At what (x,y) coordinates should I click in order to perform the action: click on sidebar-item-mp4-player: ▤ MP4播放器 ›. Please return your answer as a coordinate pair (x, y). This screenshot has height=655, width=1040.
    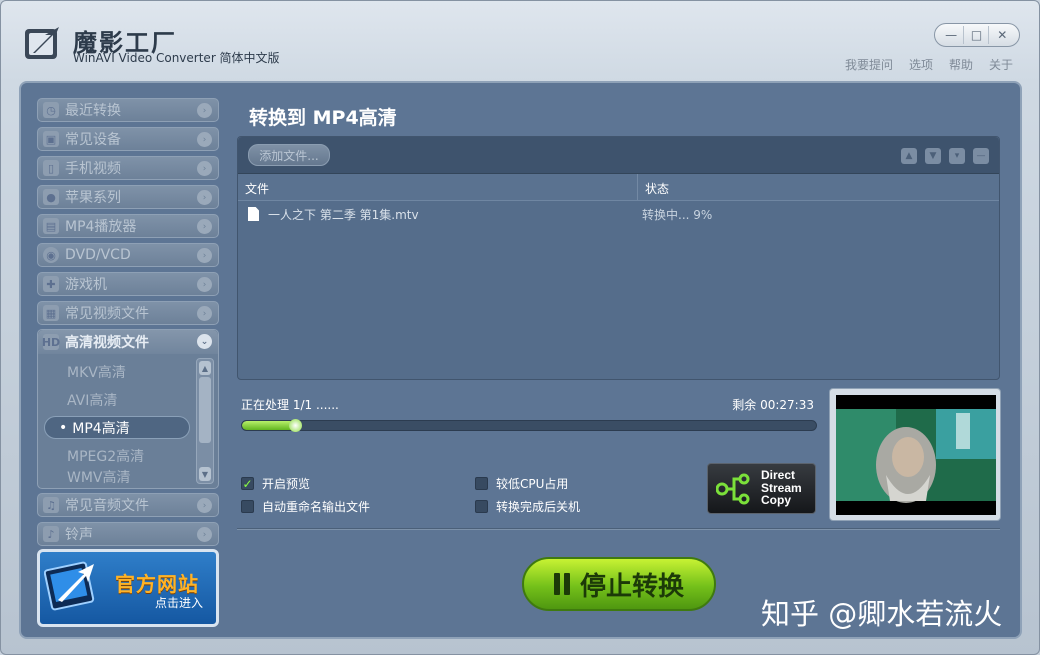
    Looking at the image, I should click on (128, 226).